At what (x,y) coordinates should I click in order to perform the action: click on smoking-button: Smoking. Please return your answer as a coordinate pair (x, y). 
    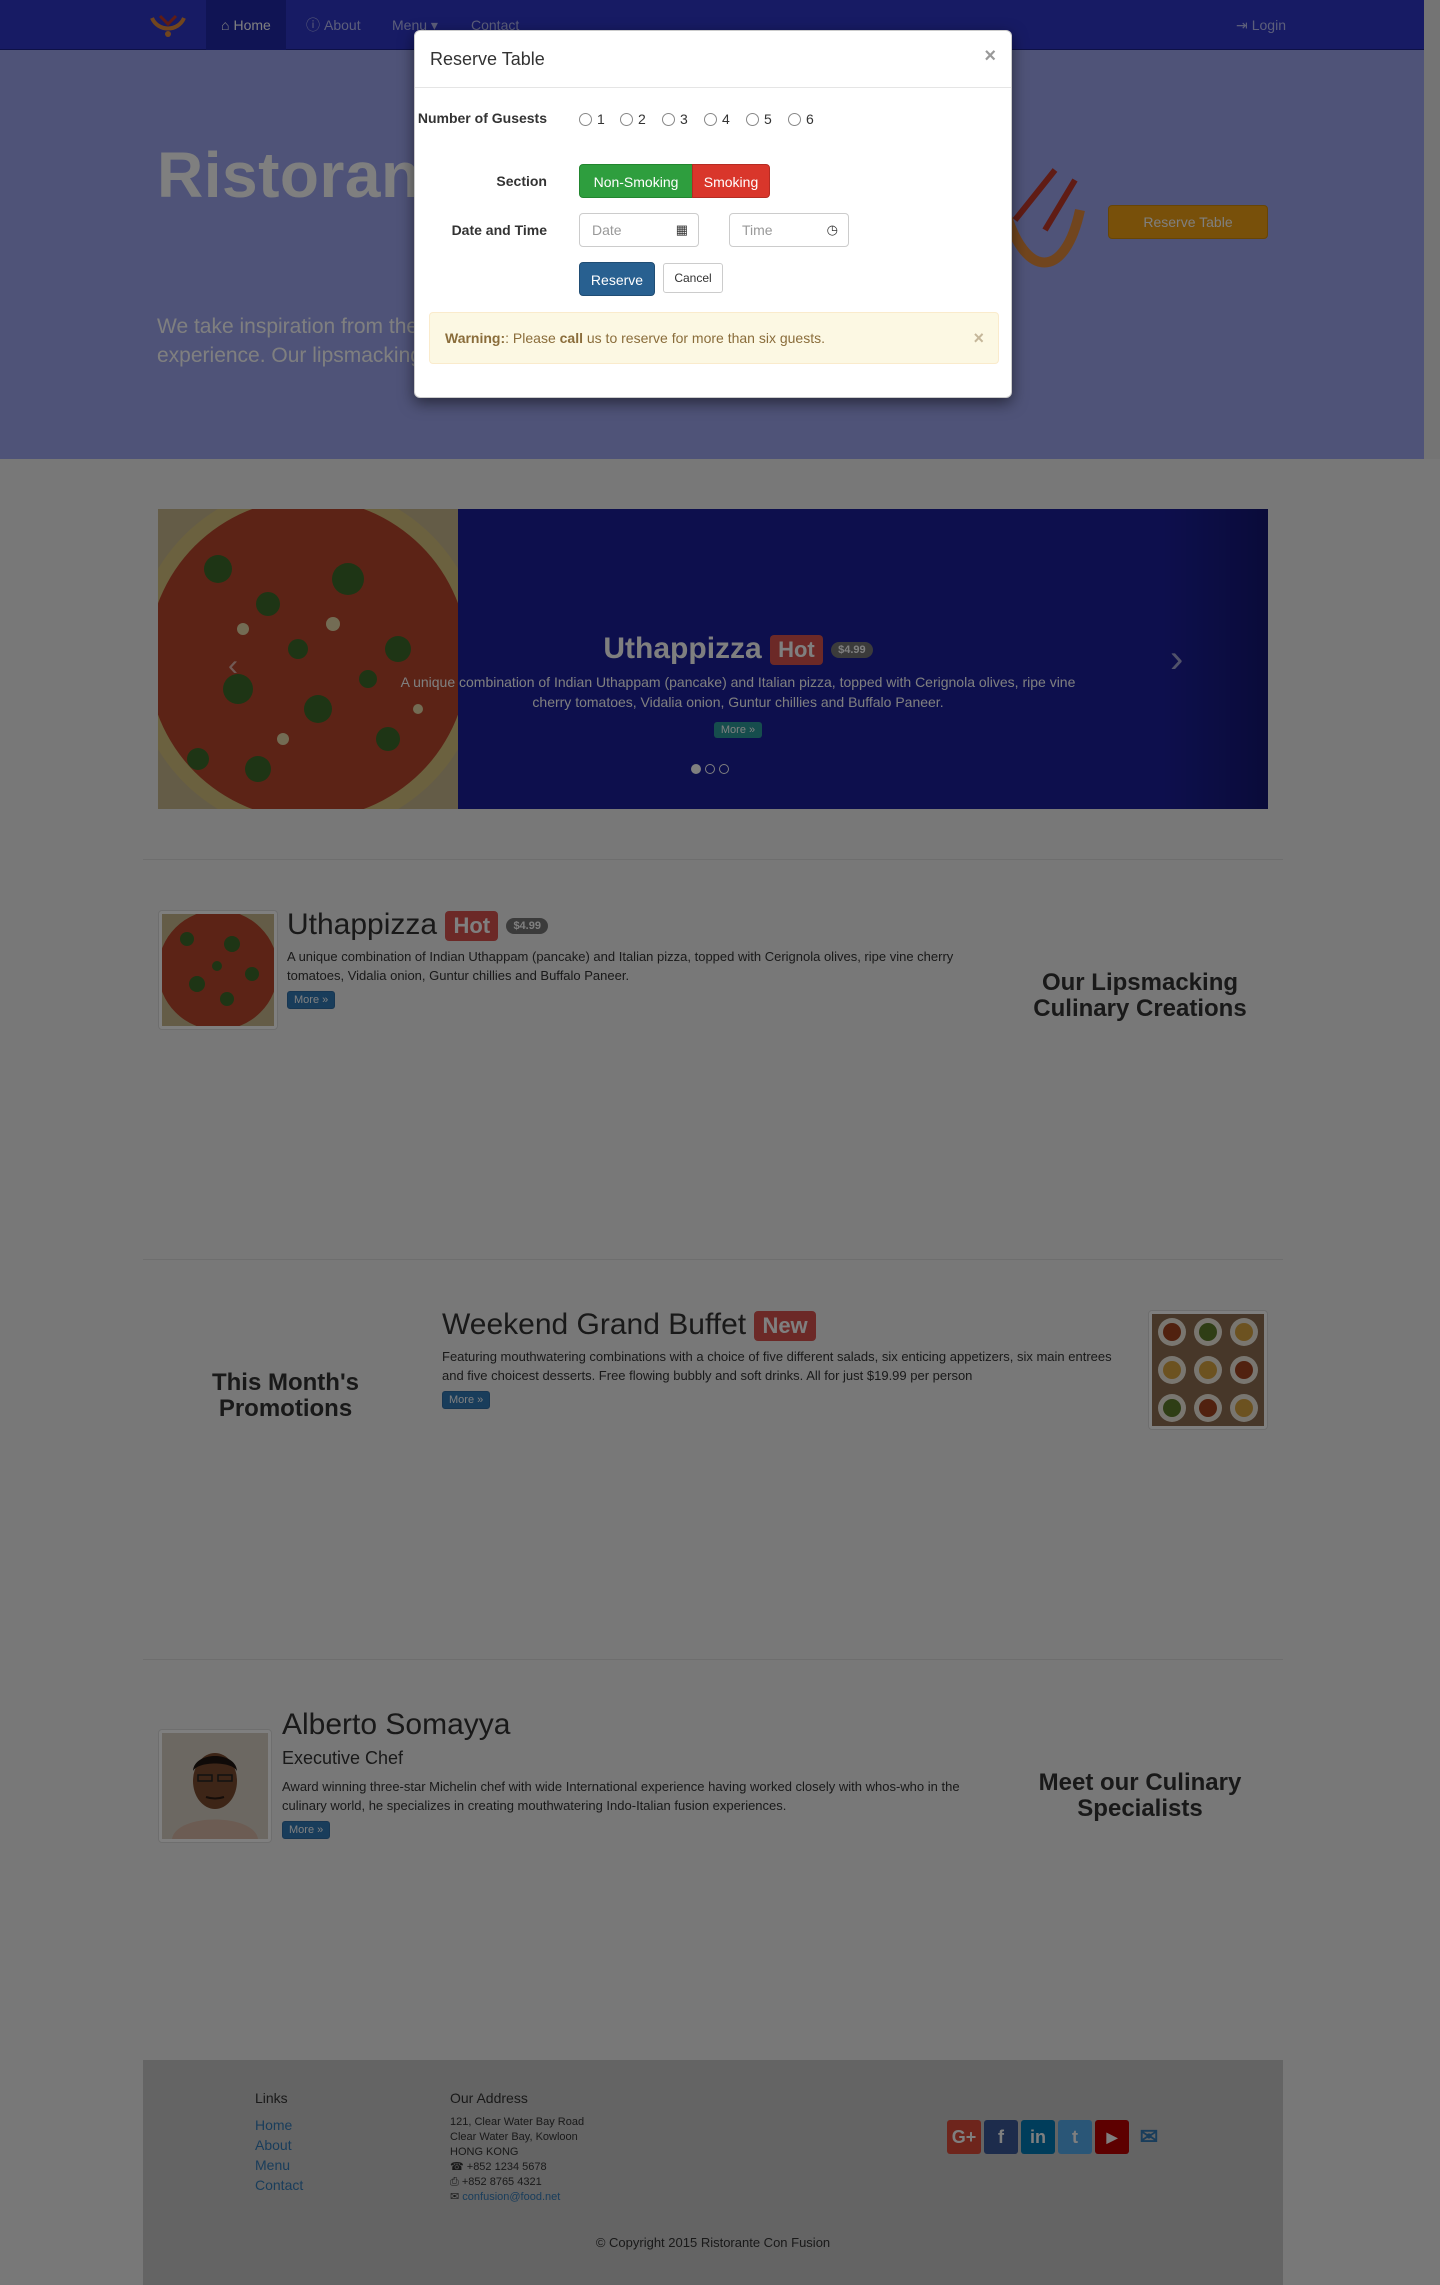
    Looking at the image, I should click on (731, 181).